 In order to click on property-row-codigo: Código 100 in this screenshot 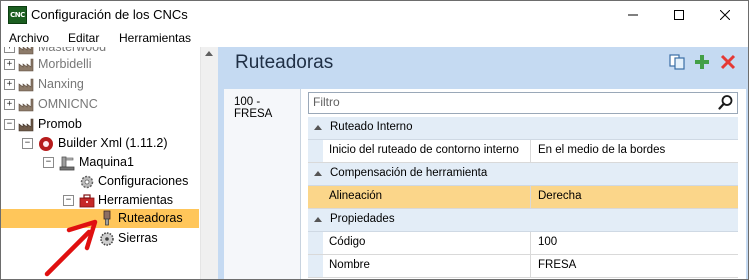, I will do `click(523, 243)`.